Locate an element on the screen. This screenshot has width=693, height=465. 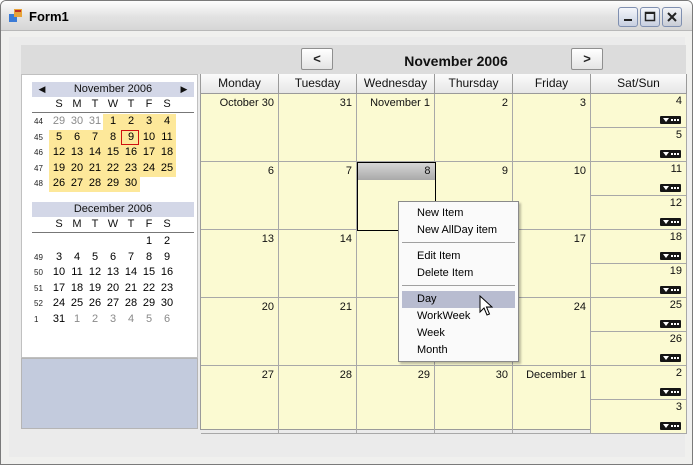
day-cell: November 1 is located at coordinates (396, 128).